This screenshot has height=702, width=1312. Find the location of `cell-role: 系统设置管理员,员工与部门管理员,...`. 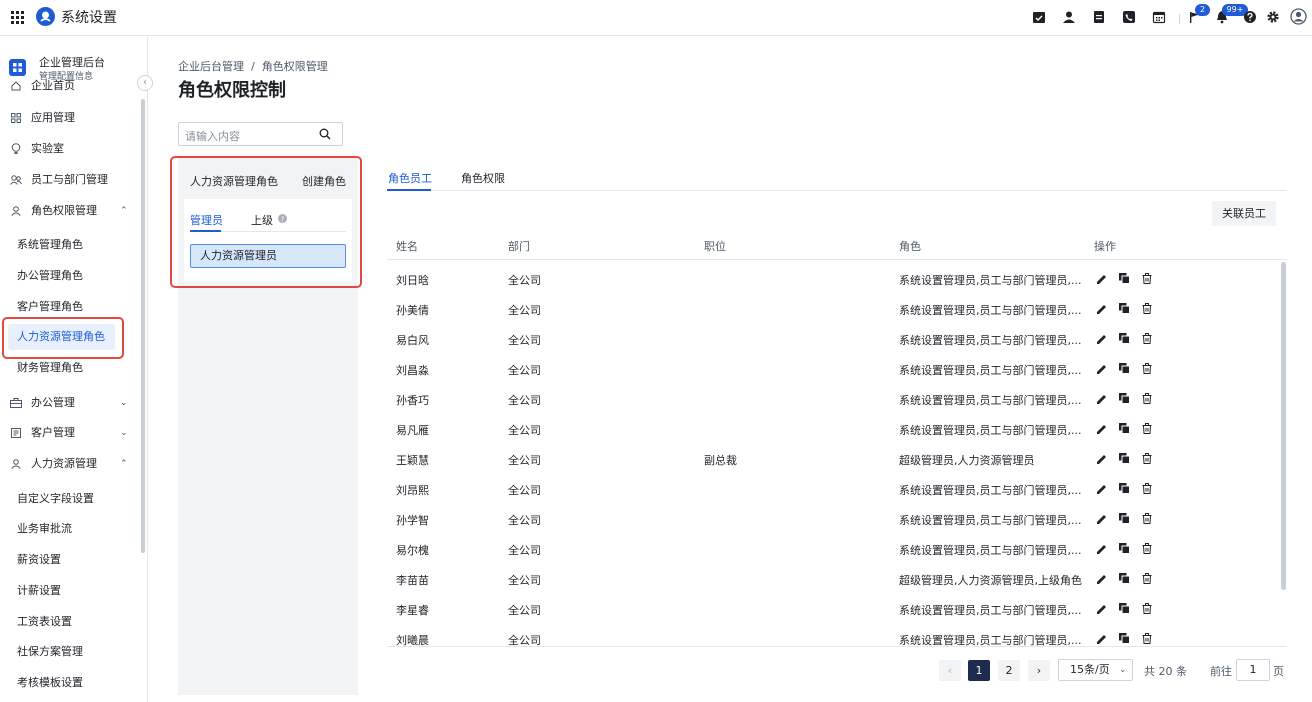

cell-role: 系统设置管理员,员工与部门管理员,... is located at coordinates (990, 280).